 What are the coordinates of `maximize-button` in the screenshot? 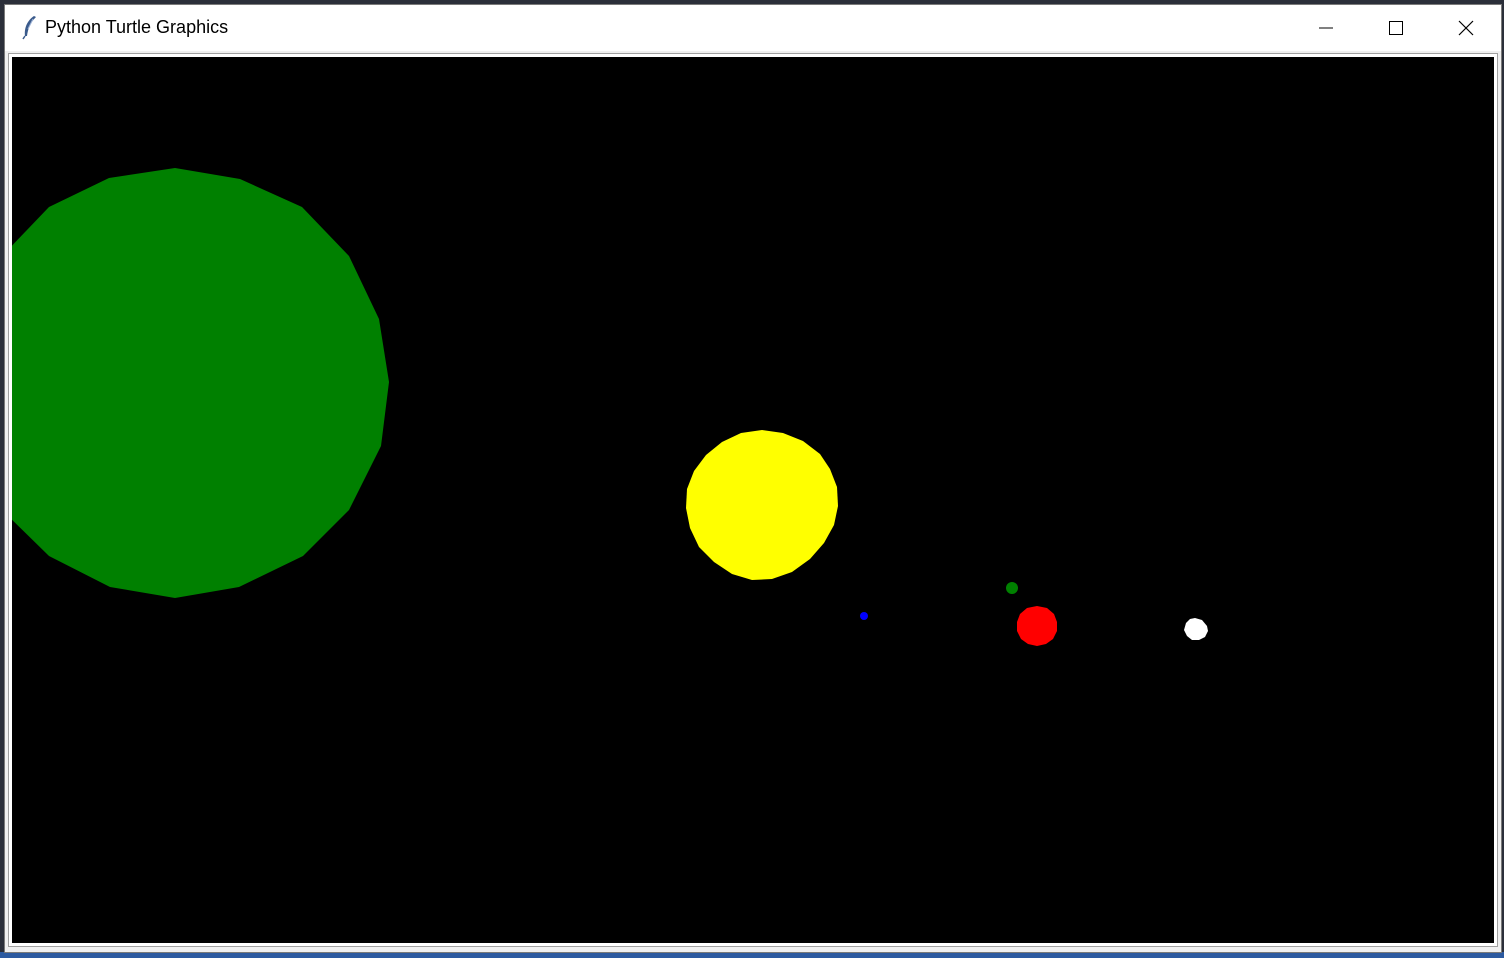 It's located at (1396, 28).